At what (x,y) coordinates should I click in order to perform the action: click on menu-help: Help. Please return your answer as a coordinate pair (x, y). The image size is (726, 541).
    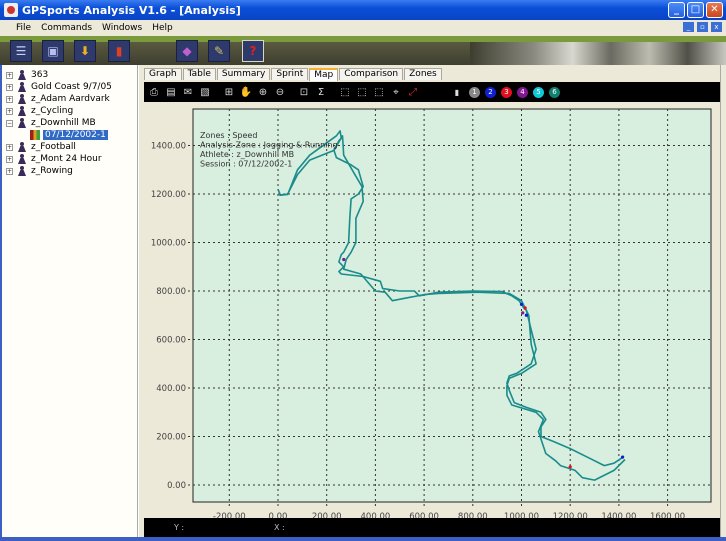
    Looking at the image, I should click on (162, 28).